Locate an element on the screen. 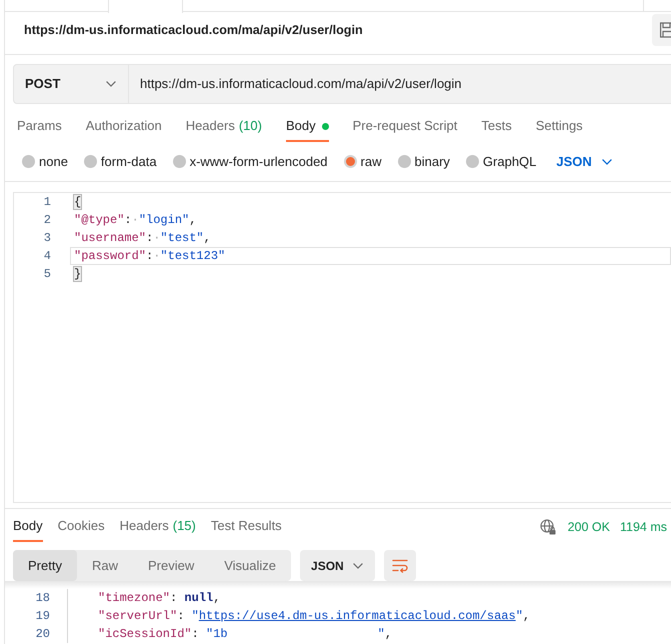 This screenshot has width=671, height=644. body-type-option: GraphQL is located at coordinates (501, 162).